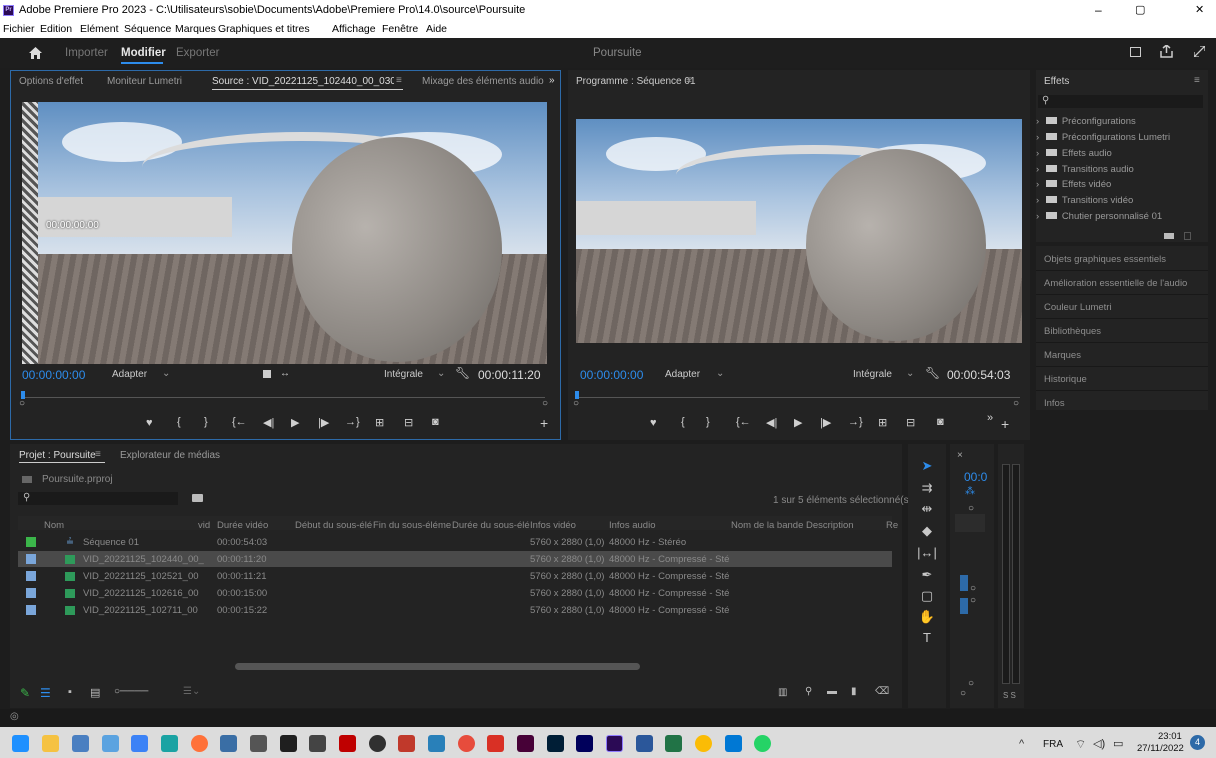  I want to click on export-frame-camera-icon: ◙, so click(435, 422).